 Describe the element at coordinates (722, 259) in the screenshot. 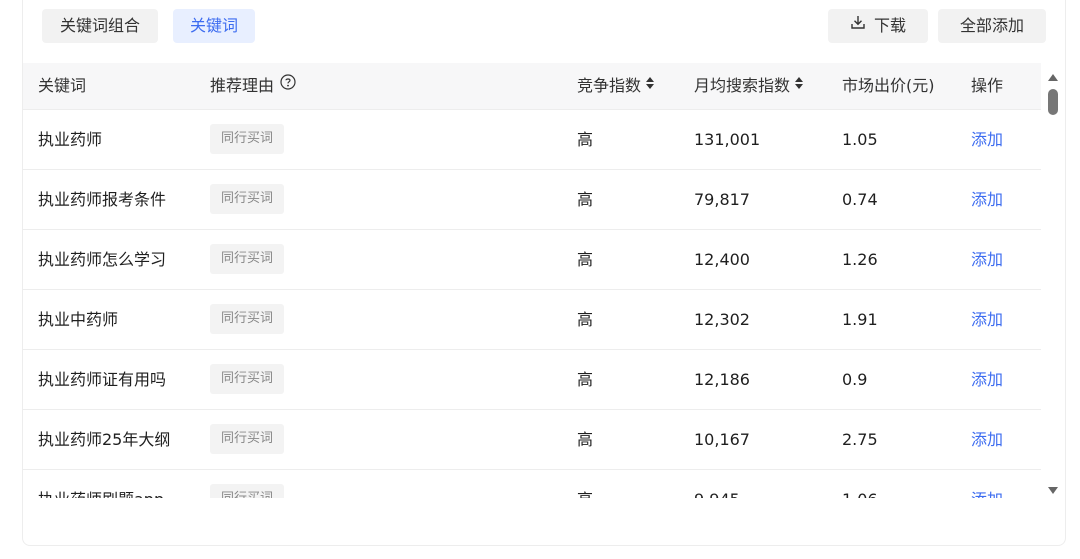

I see `monthly-search-cell: 12,400` at that location.